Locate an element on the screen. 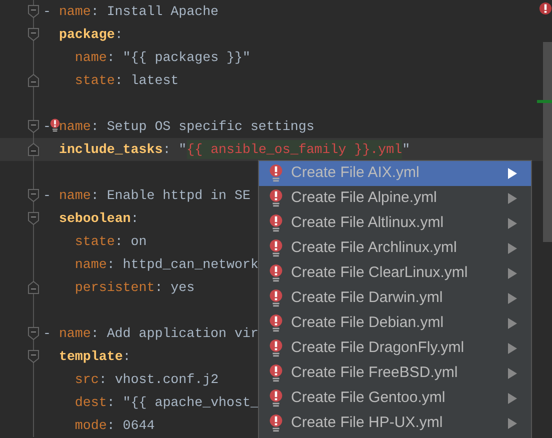  yaml-key: template is located at coordinates (83, 356).